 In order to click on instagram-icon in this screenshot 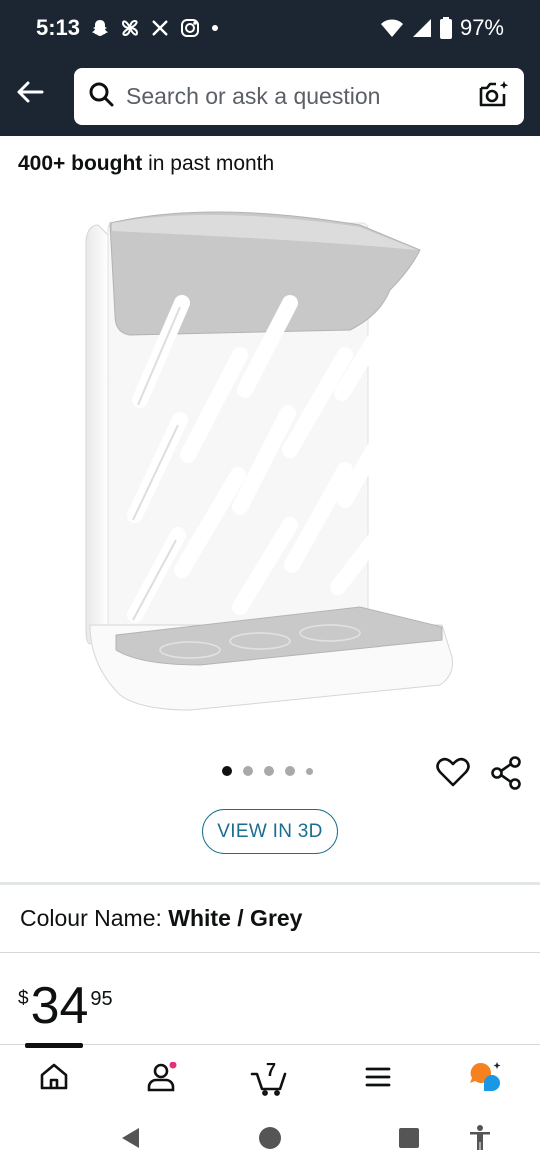, I will do `click(190, 28)`.